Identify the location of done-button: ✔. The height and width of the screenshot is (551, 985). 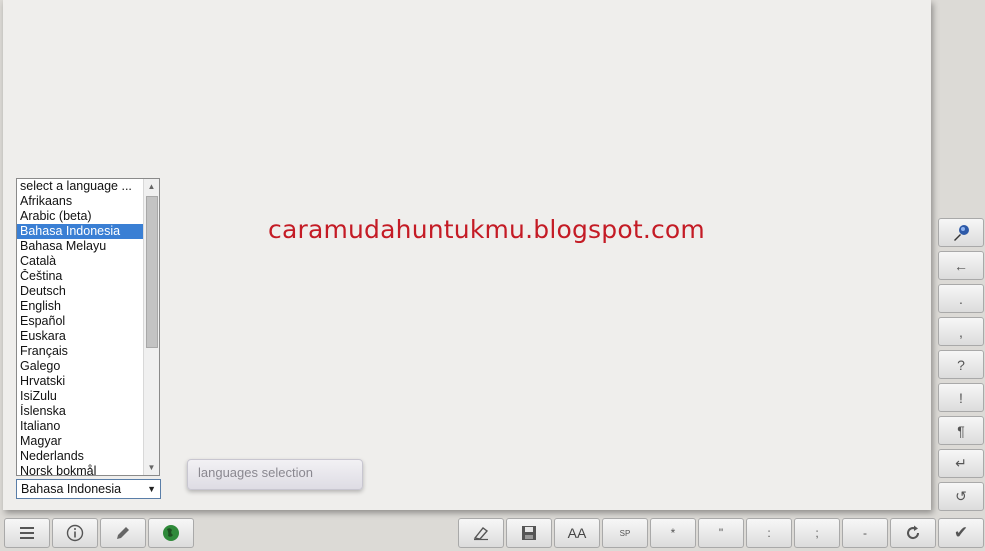
(961, 533).